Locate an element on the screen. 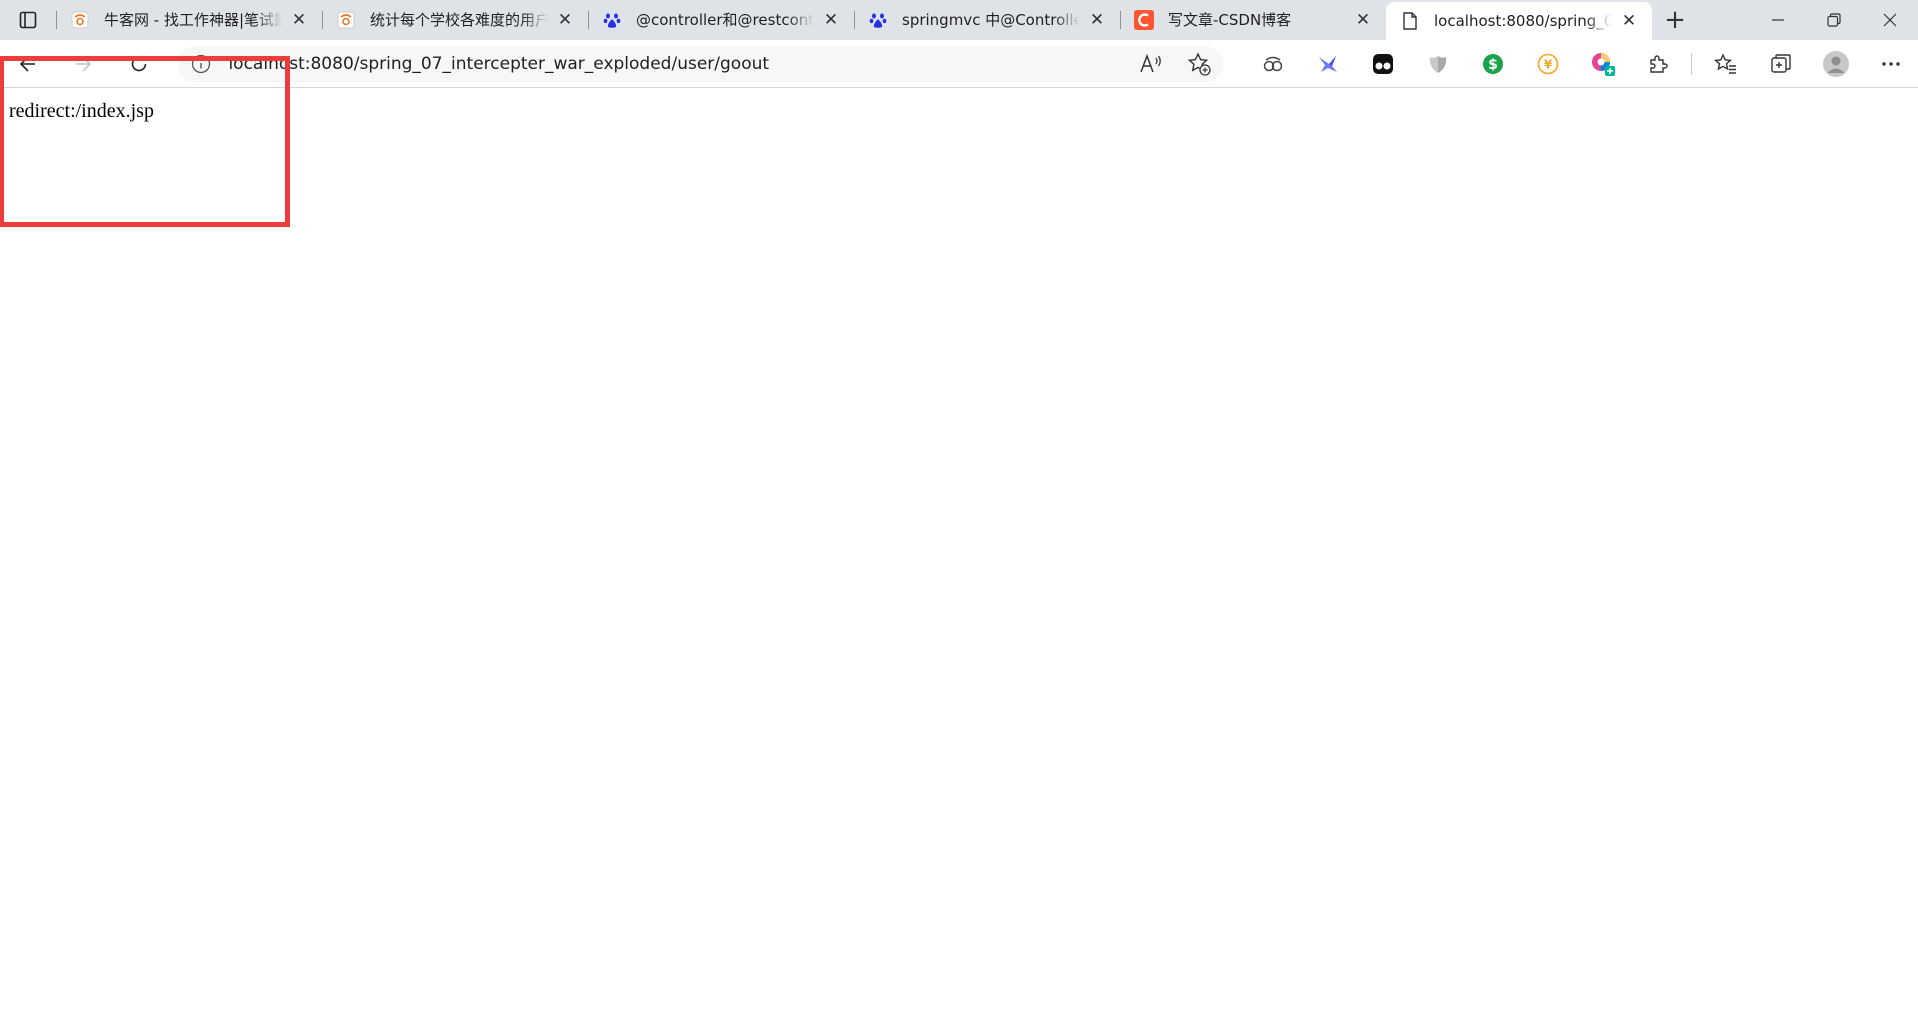 Image resolution: width=1918 pixels, height=1021 pixels. tab-baidu-springmvc: springmvc 中@Controller和 ✕ is located at coordinates (987, 20).